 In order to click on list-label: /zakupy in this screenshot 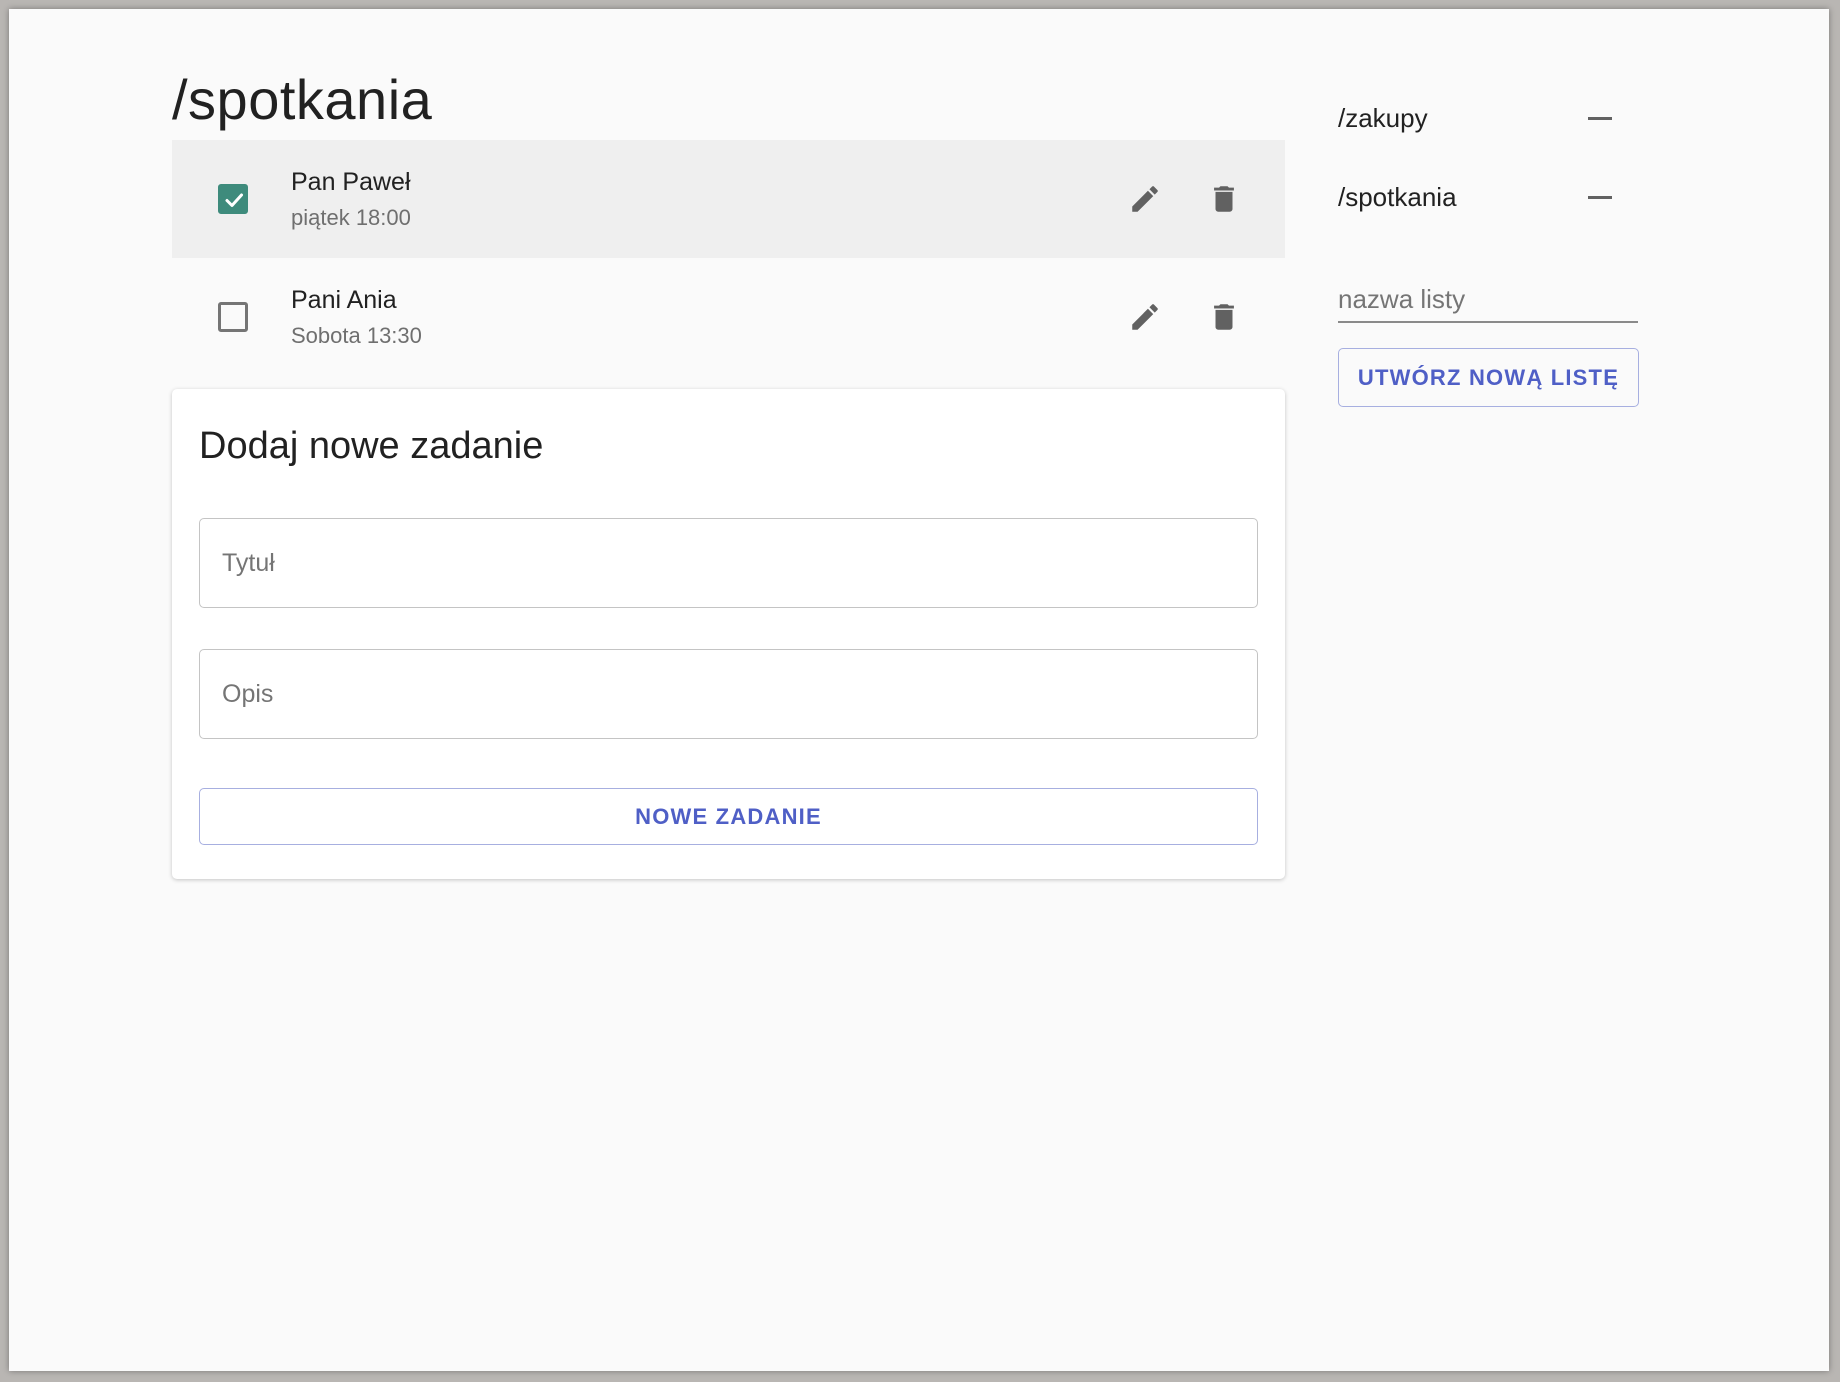, I will do `click(1383, 118)`.